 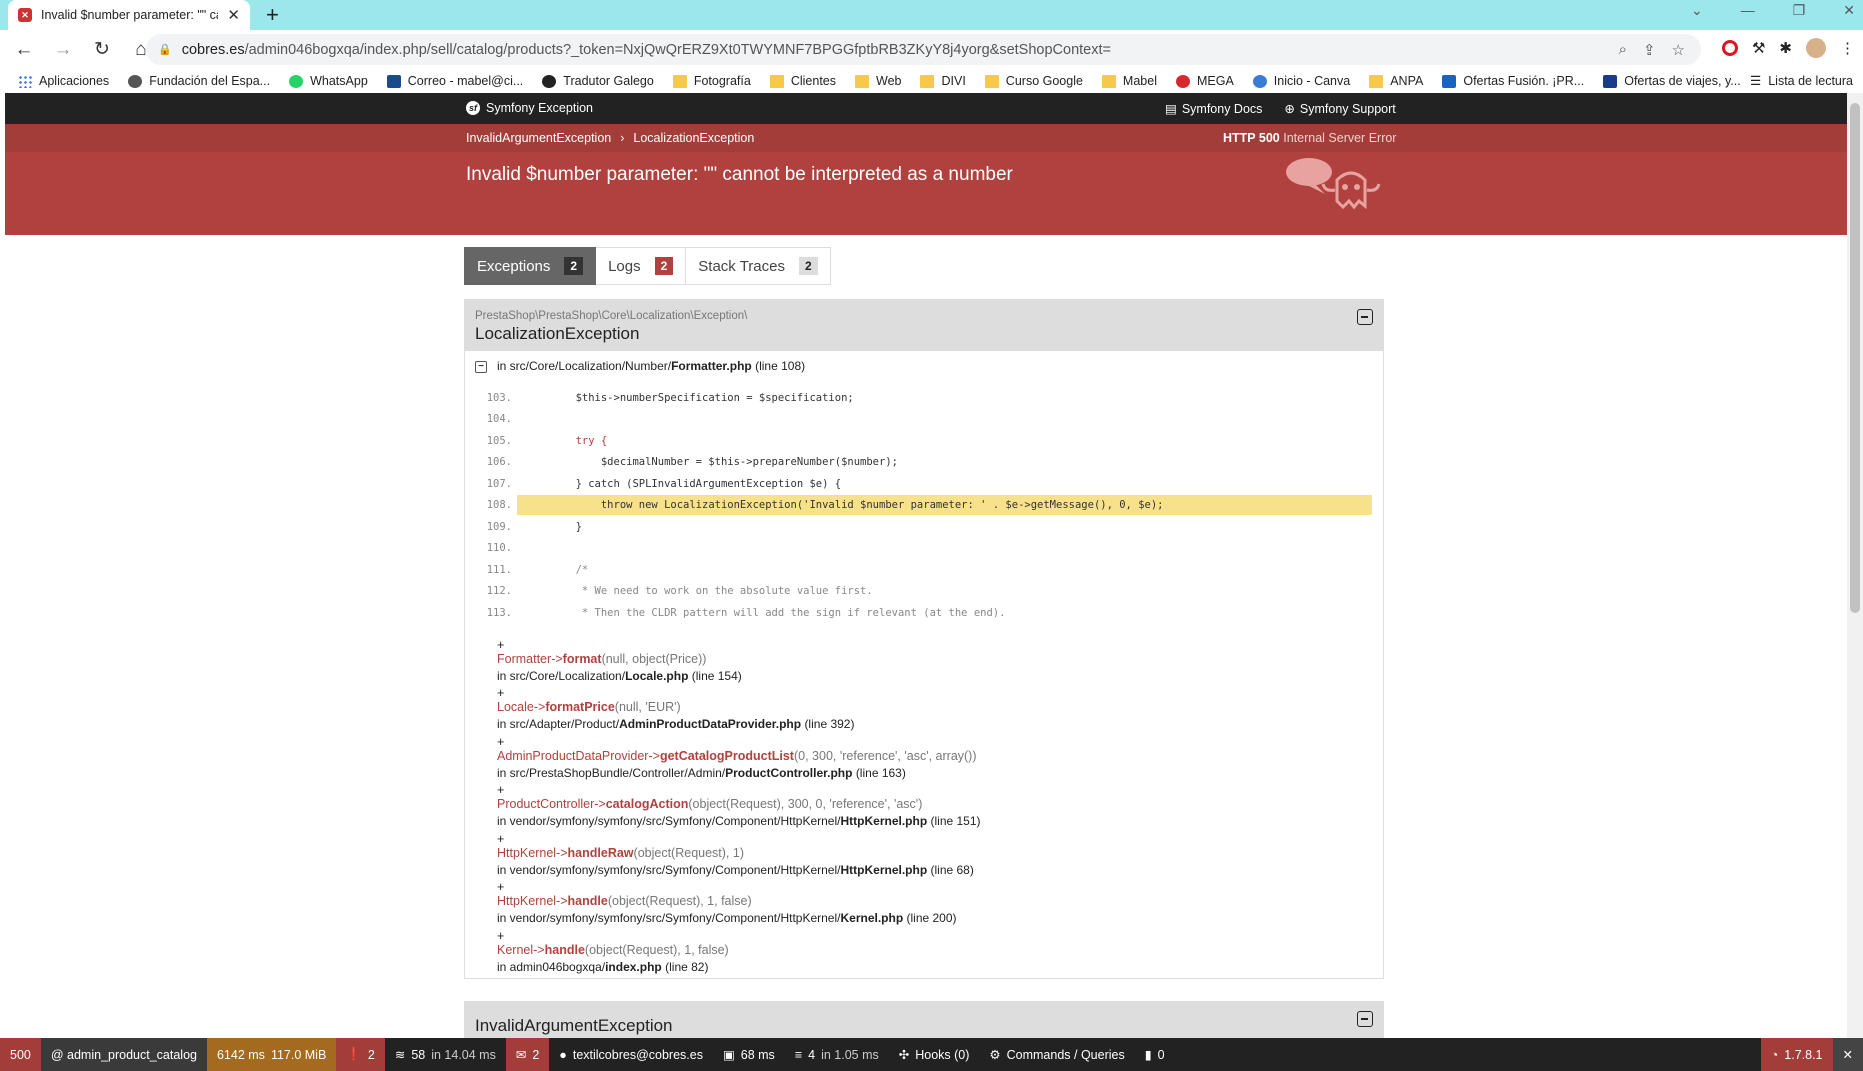 I want to click on queries-item: ≋ 58 in 14.04 ms, so click(x=445, y=1054).